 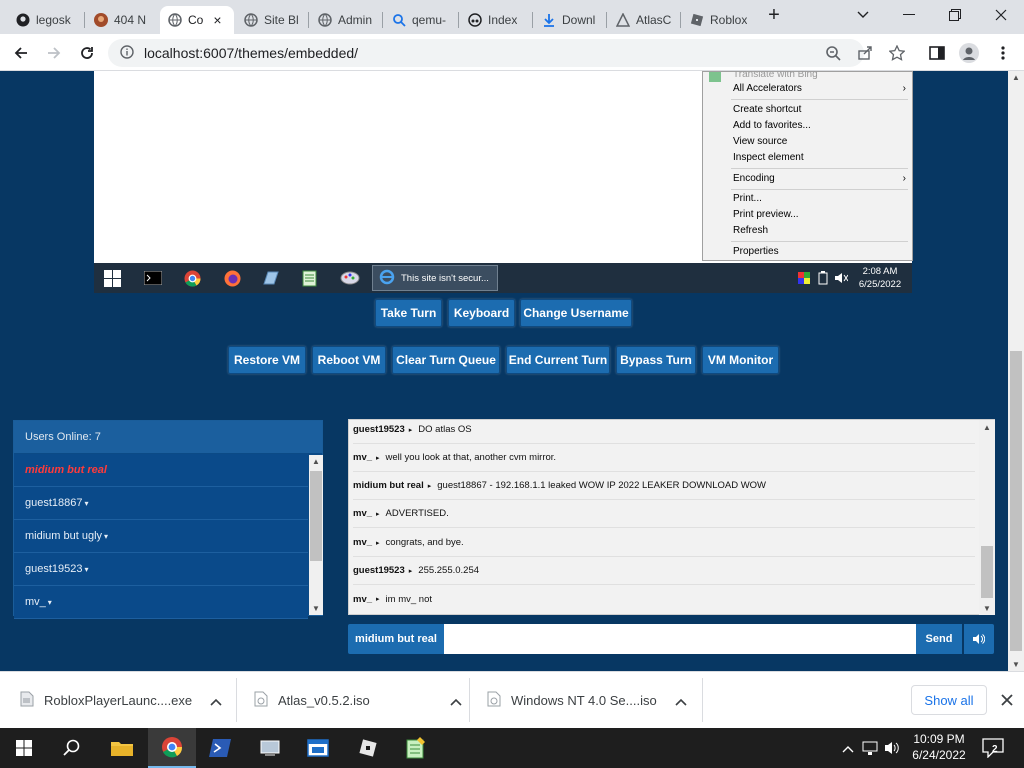 I want to click on browser-tab: Downl, so click(x=570, y=20).